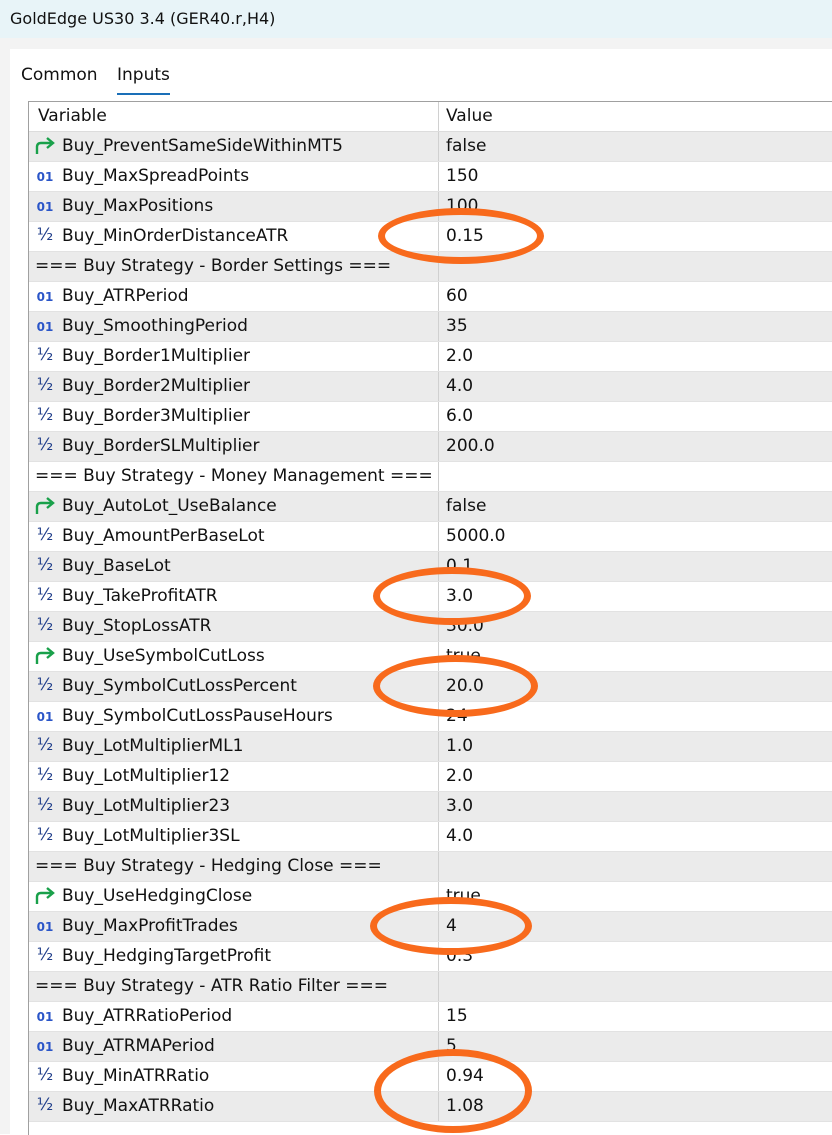 The width and height of the screenshot is (832, 1135). What do you see at coordinates (636, 176) in the screenshot?
I see `value-cell: 150` at bounding box center [636, 176].